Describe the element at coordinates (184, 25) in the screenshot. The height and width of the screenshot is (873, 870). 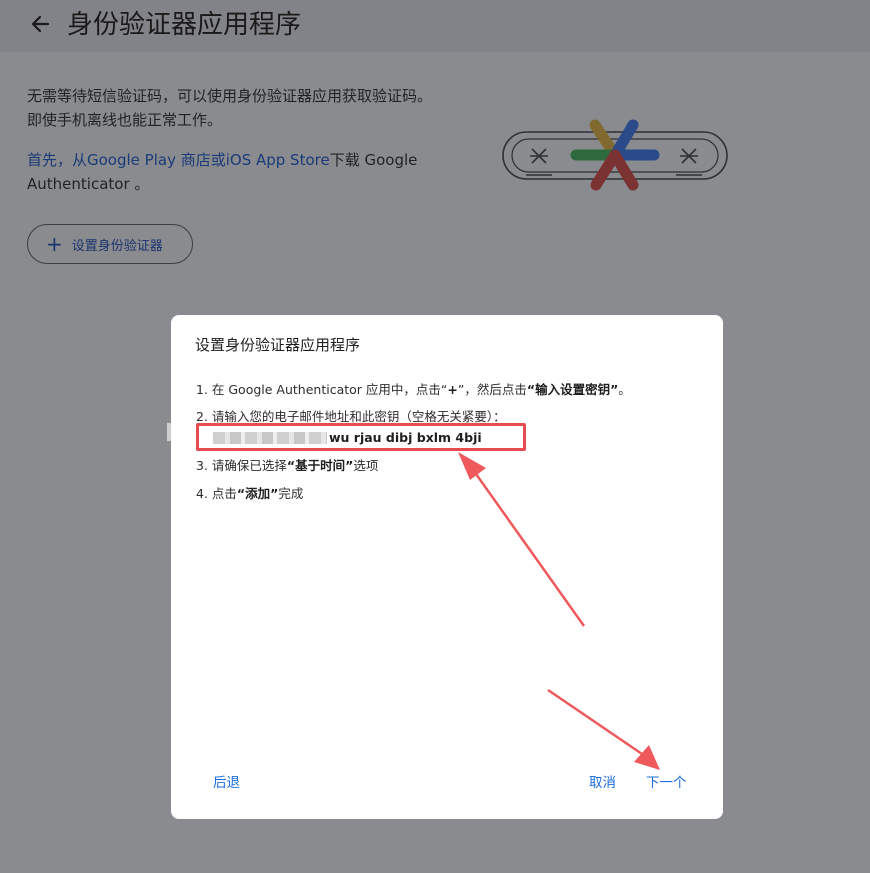
I see `page-title: 身份验证器应用程序` at that location.